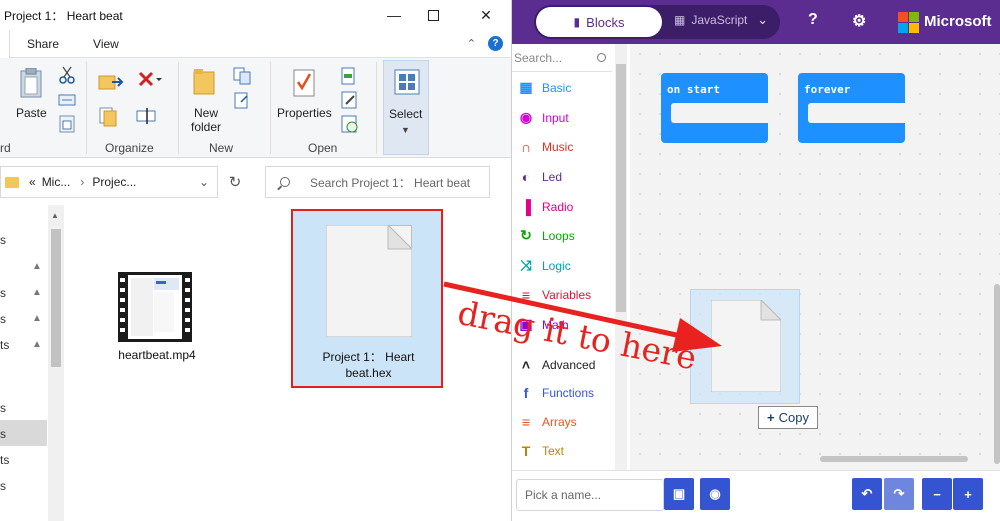  I want to click on scroll-up-icon: ▲, so click(55, 215).